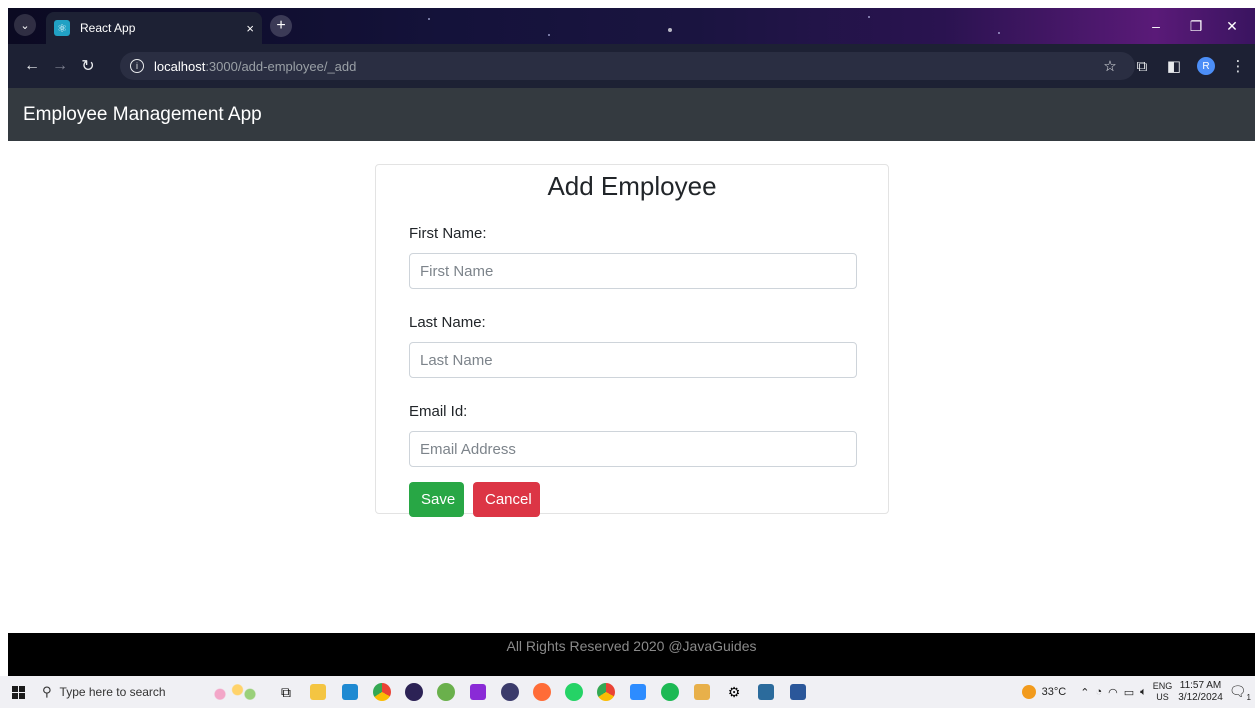 Image resolution: width=1255 pixels, height=708 pixels. What do you see at coordinates (1196, 26) in the screenshot?
I see `maximize-icon: ❐` at bounding box center [1196, 26].